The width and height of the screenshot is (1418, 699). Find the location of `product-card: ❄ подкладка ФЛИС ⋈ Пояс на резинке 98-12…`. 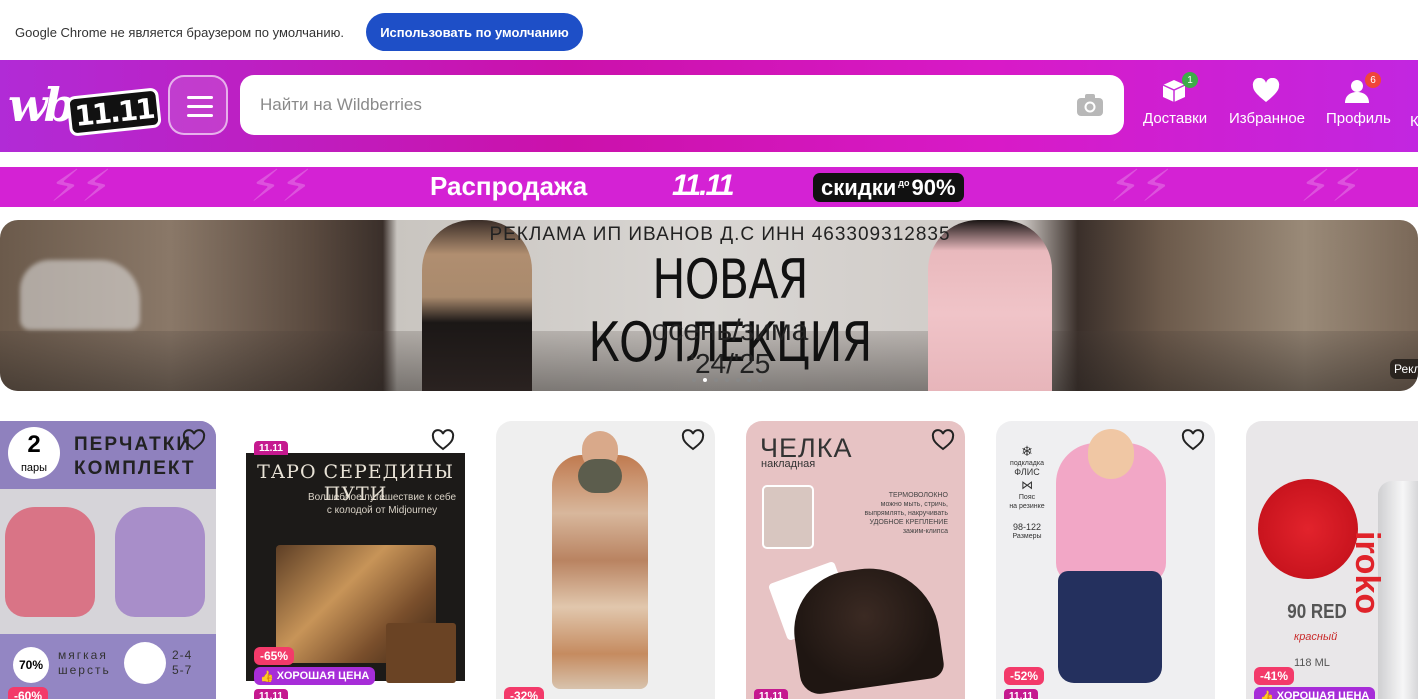

product-card: ❄ подкладка ФЛИС ⋈ Пояс на резинке 98-12… is located at coordinates (1105, 560).